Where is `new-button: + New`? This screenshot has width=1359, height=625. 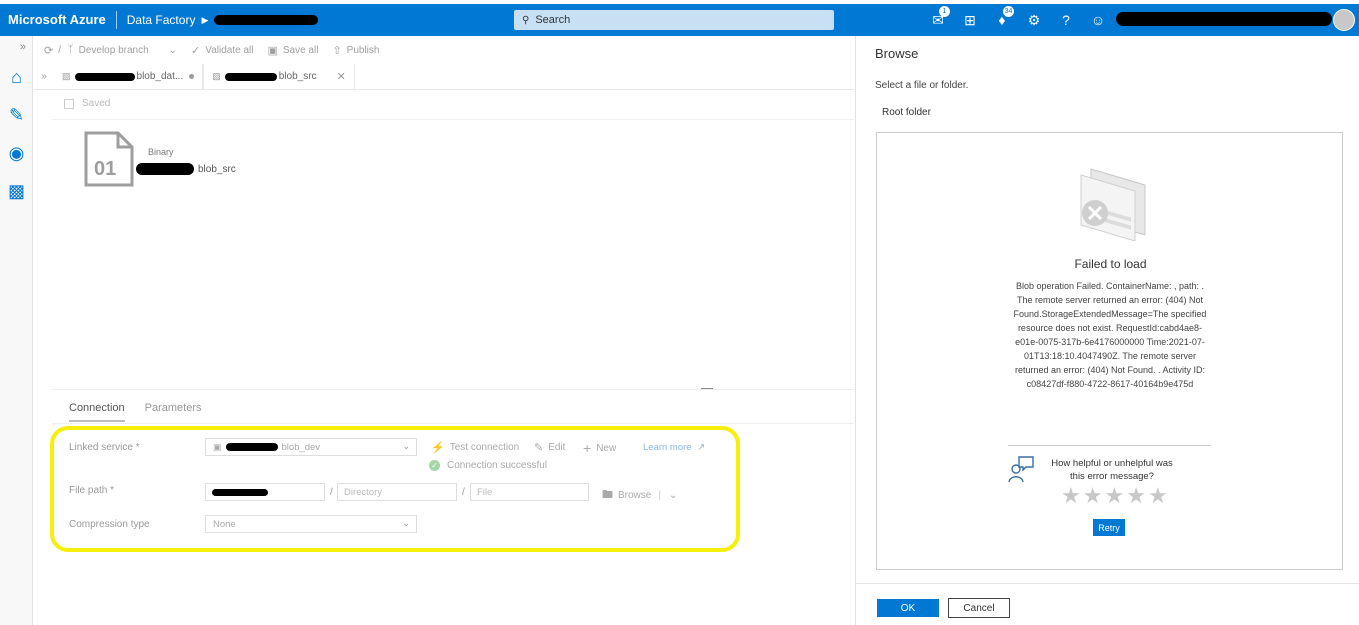
new-button: + New is located at coordinates (599, 448).